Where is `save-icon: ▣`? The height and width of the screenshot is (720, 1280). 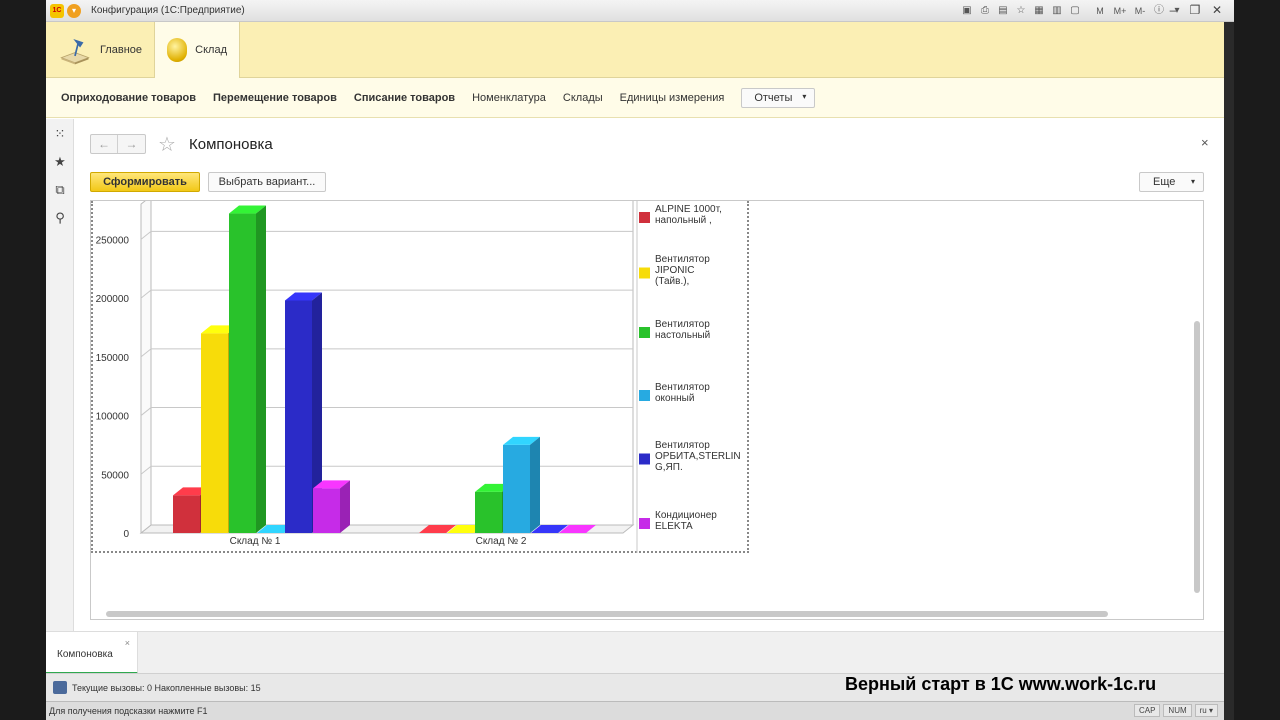 save-icon: ▣ is located at coordinates (967, 11).